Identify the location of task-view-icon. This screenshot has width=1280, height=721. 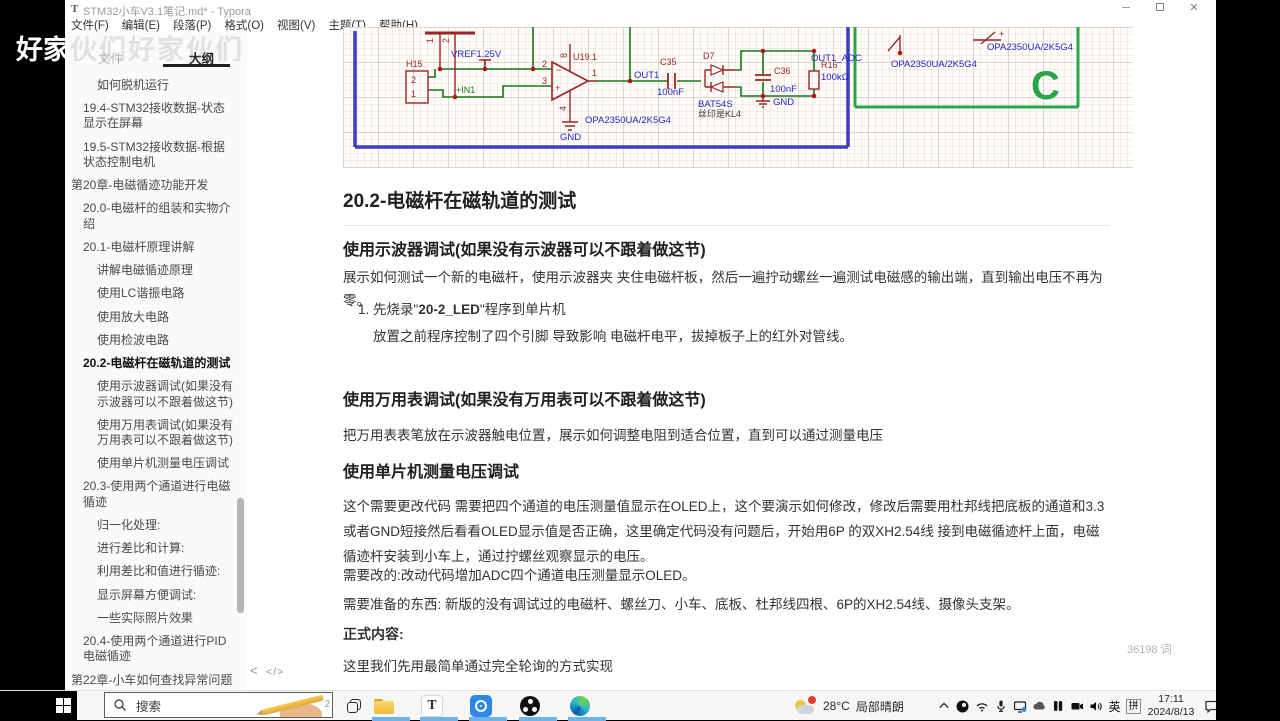
(354, 706).